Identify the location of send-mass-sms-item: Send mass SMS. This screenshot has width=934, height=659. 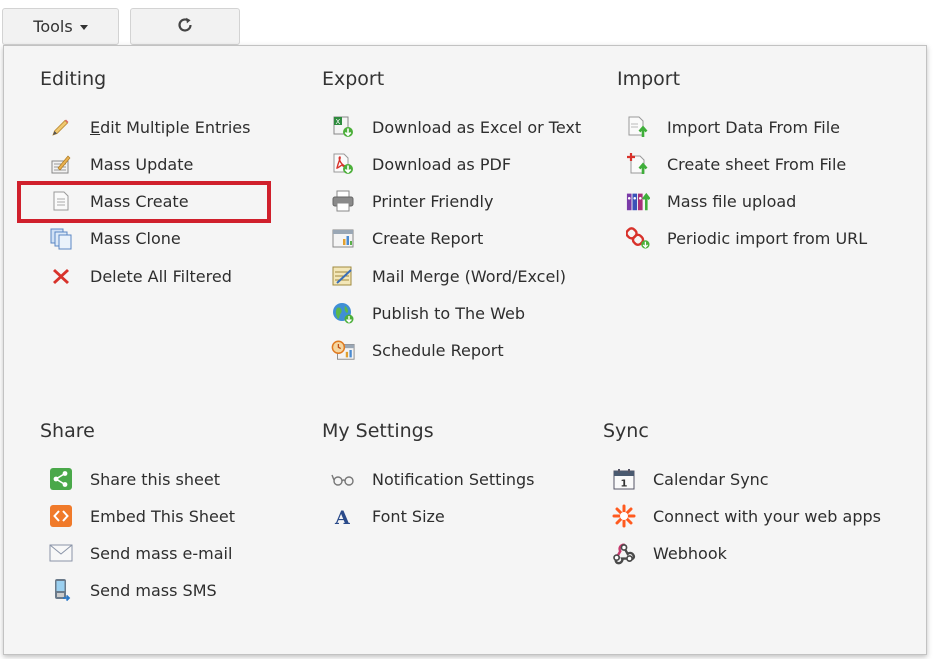
(133, 590).